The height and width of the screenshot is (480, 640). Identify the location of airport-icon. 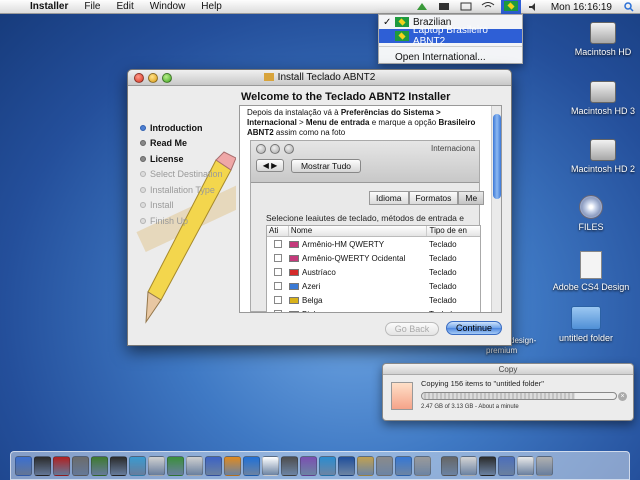
(488, 7).